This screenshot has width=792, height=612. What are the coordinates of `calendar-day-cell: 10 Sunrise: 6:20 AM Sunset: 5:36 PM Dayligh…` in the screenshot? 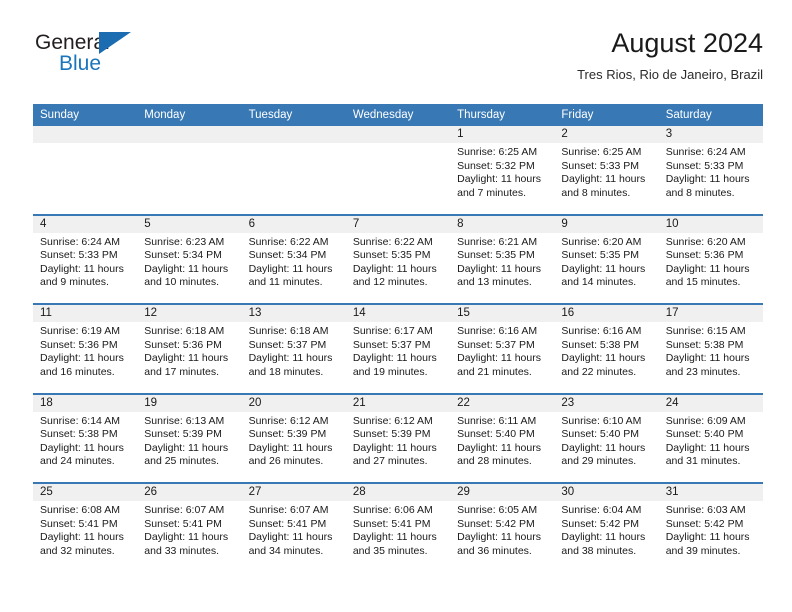 It's located at (710, 259).